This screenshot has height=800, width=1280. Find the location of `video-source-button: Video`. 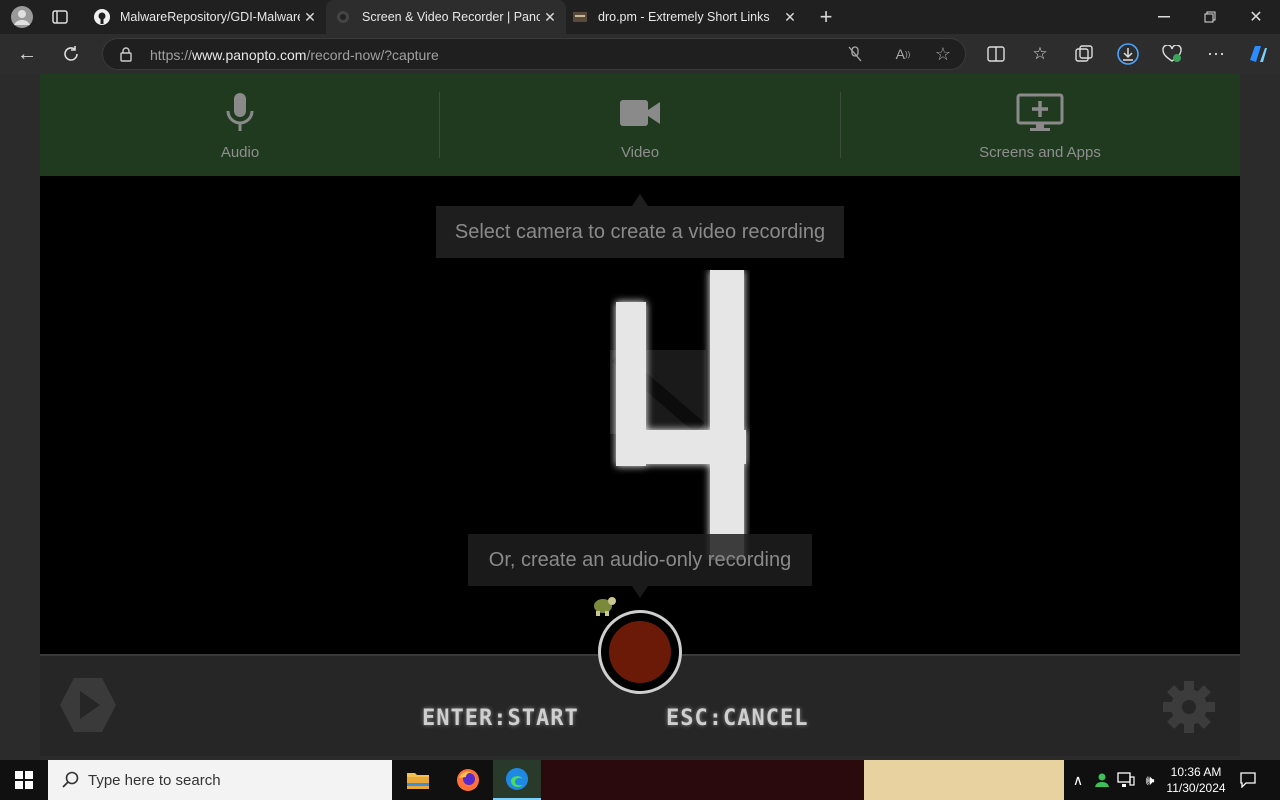

video-source-button: Video is located at coordinates (640, 125).